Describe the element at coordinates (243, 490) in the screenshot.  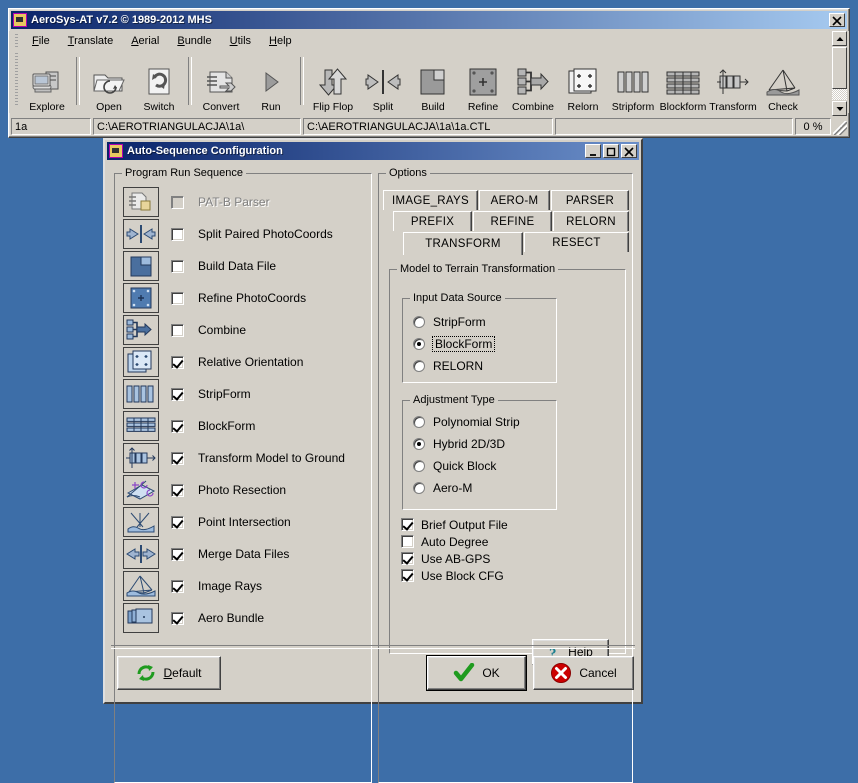
I see `sequence-row-photo-resection: Photo Resection` at that location.